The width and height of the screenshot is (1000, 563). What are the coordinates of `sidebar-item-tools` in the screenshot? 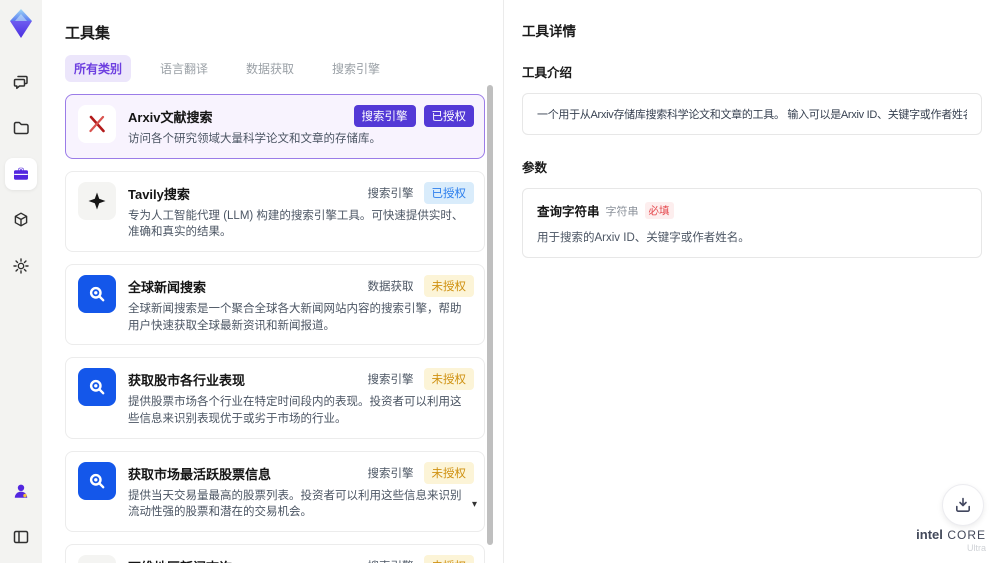 It's located at (21, 174).